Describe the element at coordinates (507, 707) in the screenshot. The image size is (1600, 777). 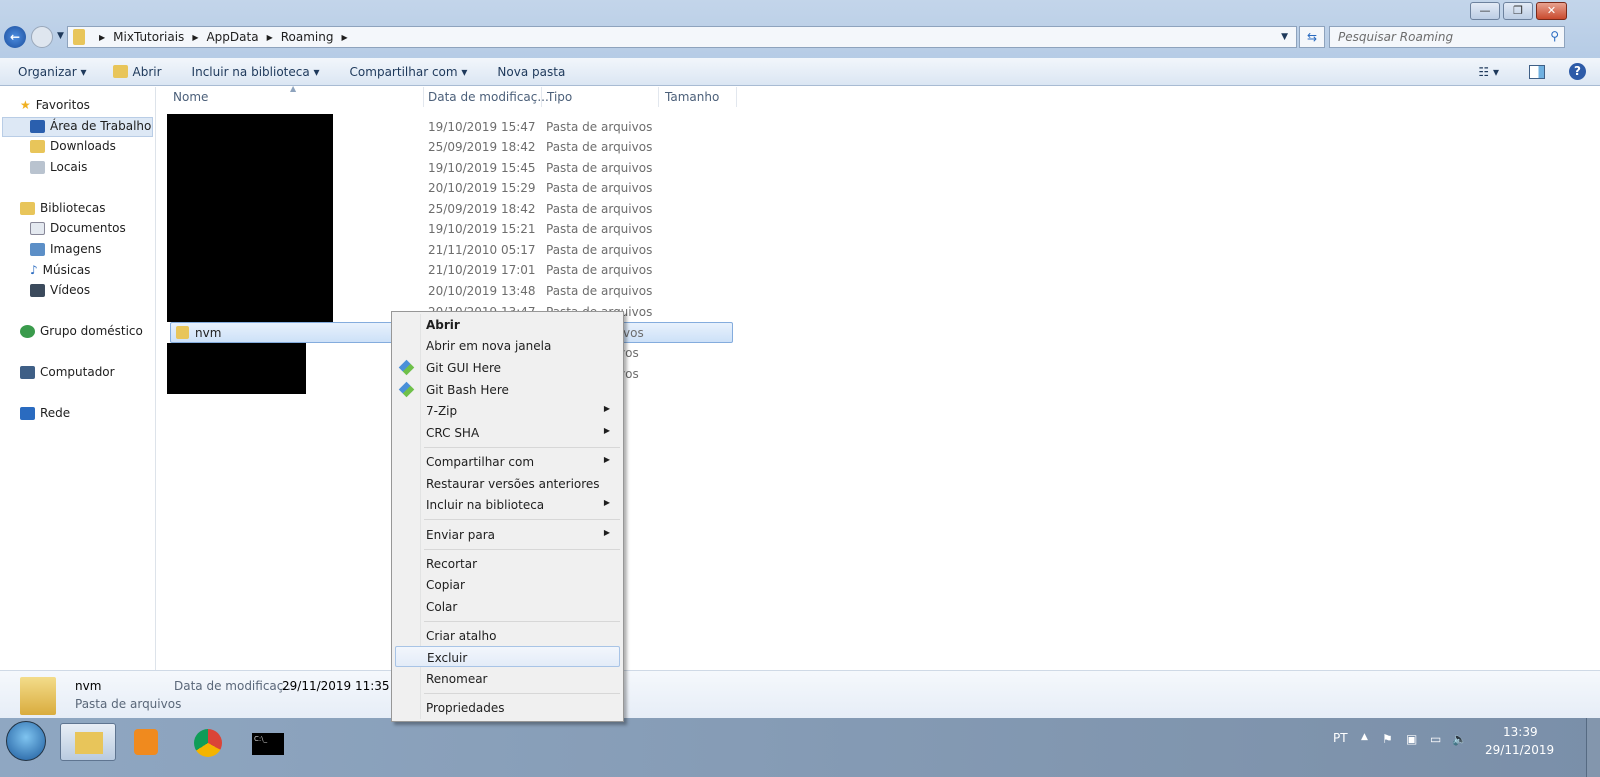
I see `menu-item-properties: Propriedades` at that location.